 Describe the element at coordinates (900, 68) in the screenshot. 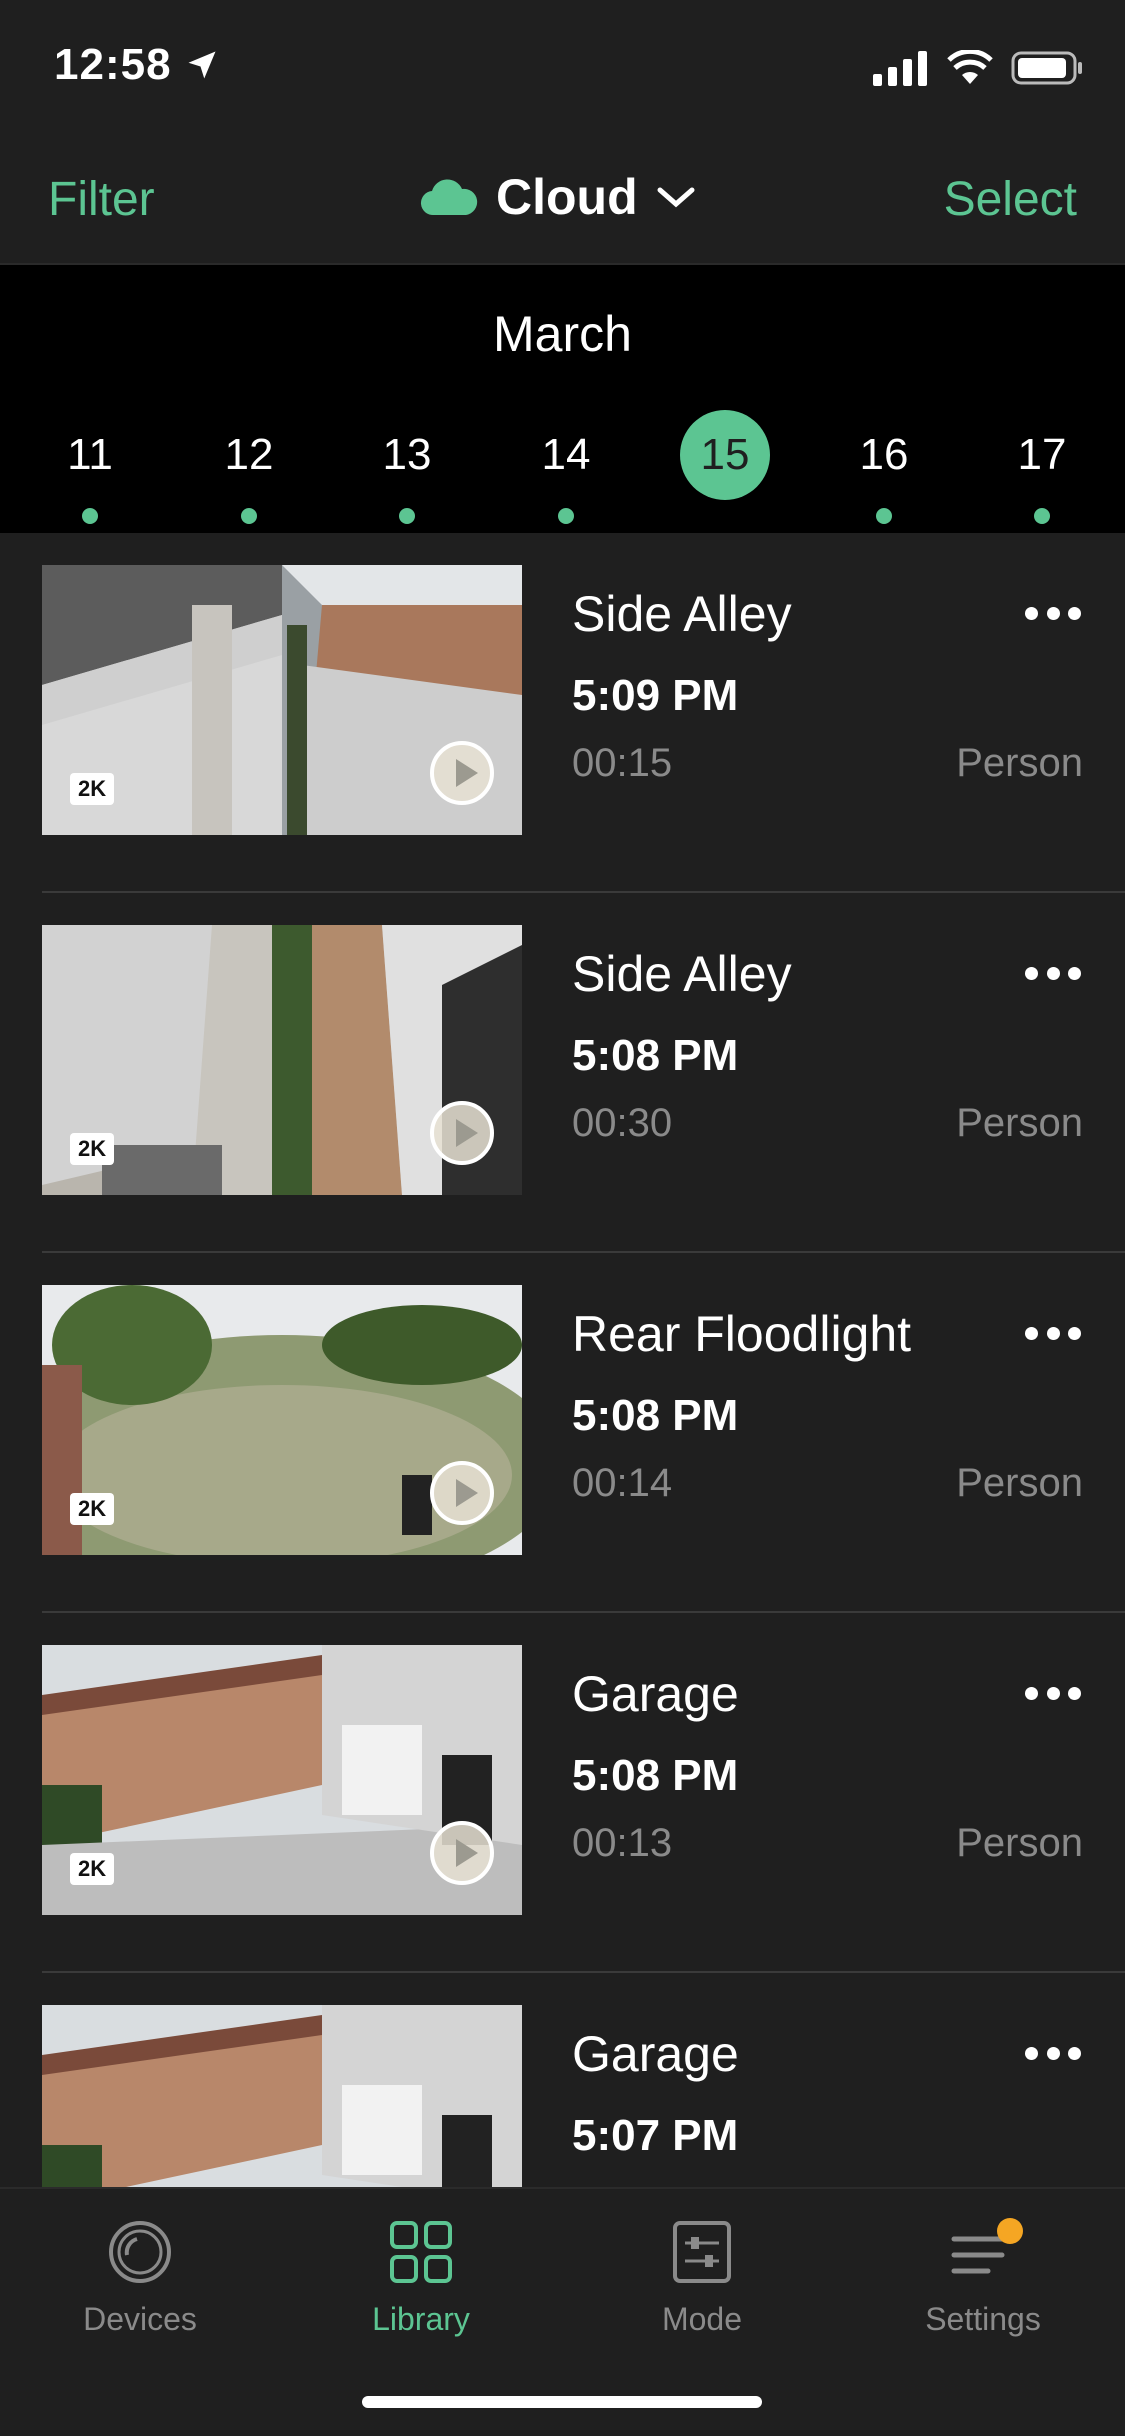

I see `cellular-signal-icon` at that location.